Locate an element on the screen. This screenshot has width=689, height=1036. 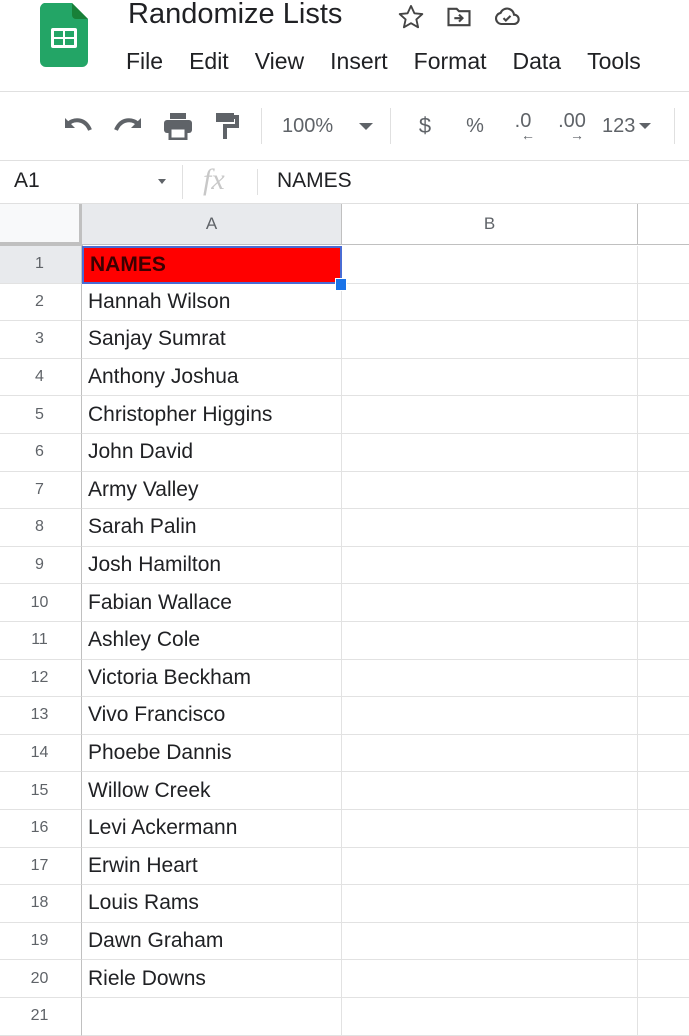
row-header: 17 is located at coordinates (41, 866).